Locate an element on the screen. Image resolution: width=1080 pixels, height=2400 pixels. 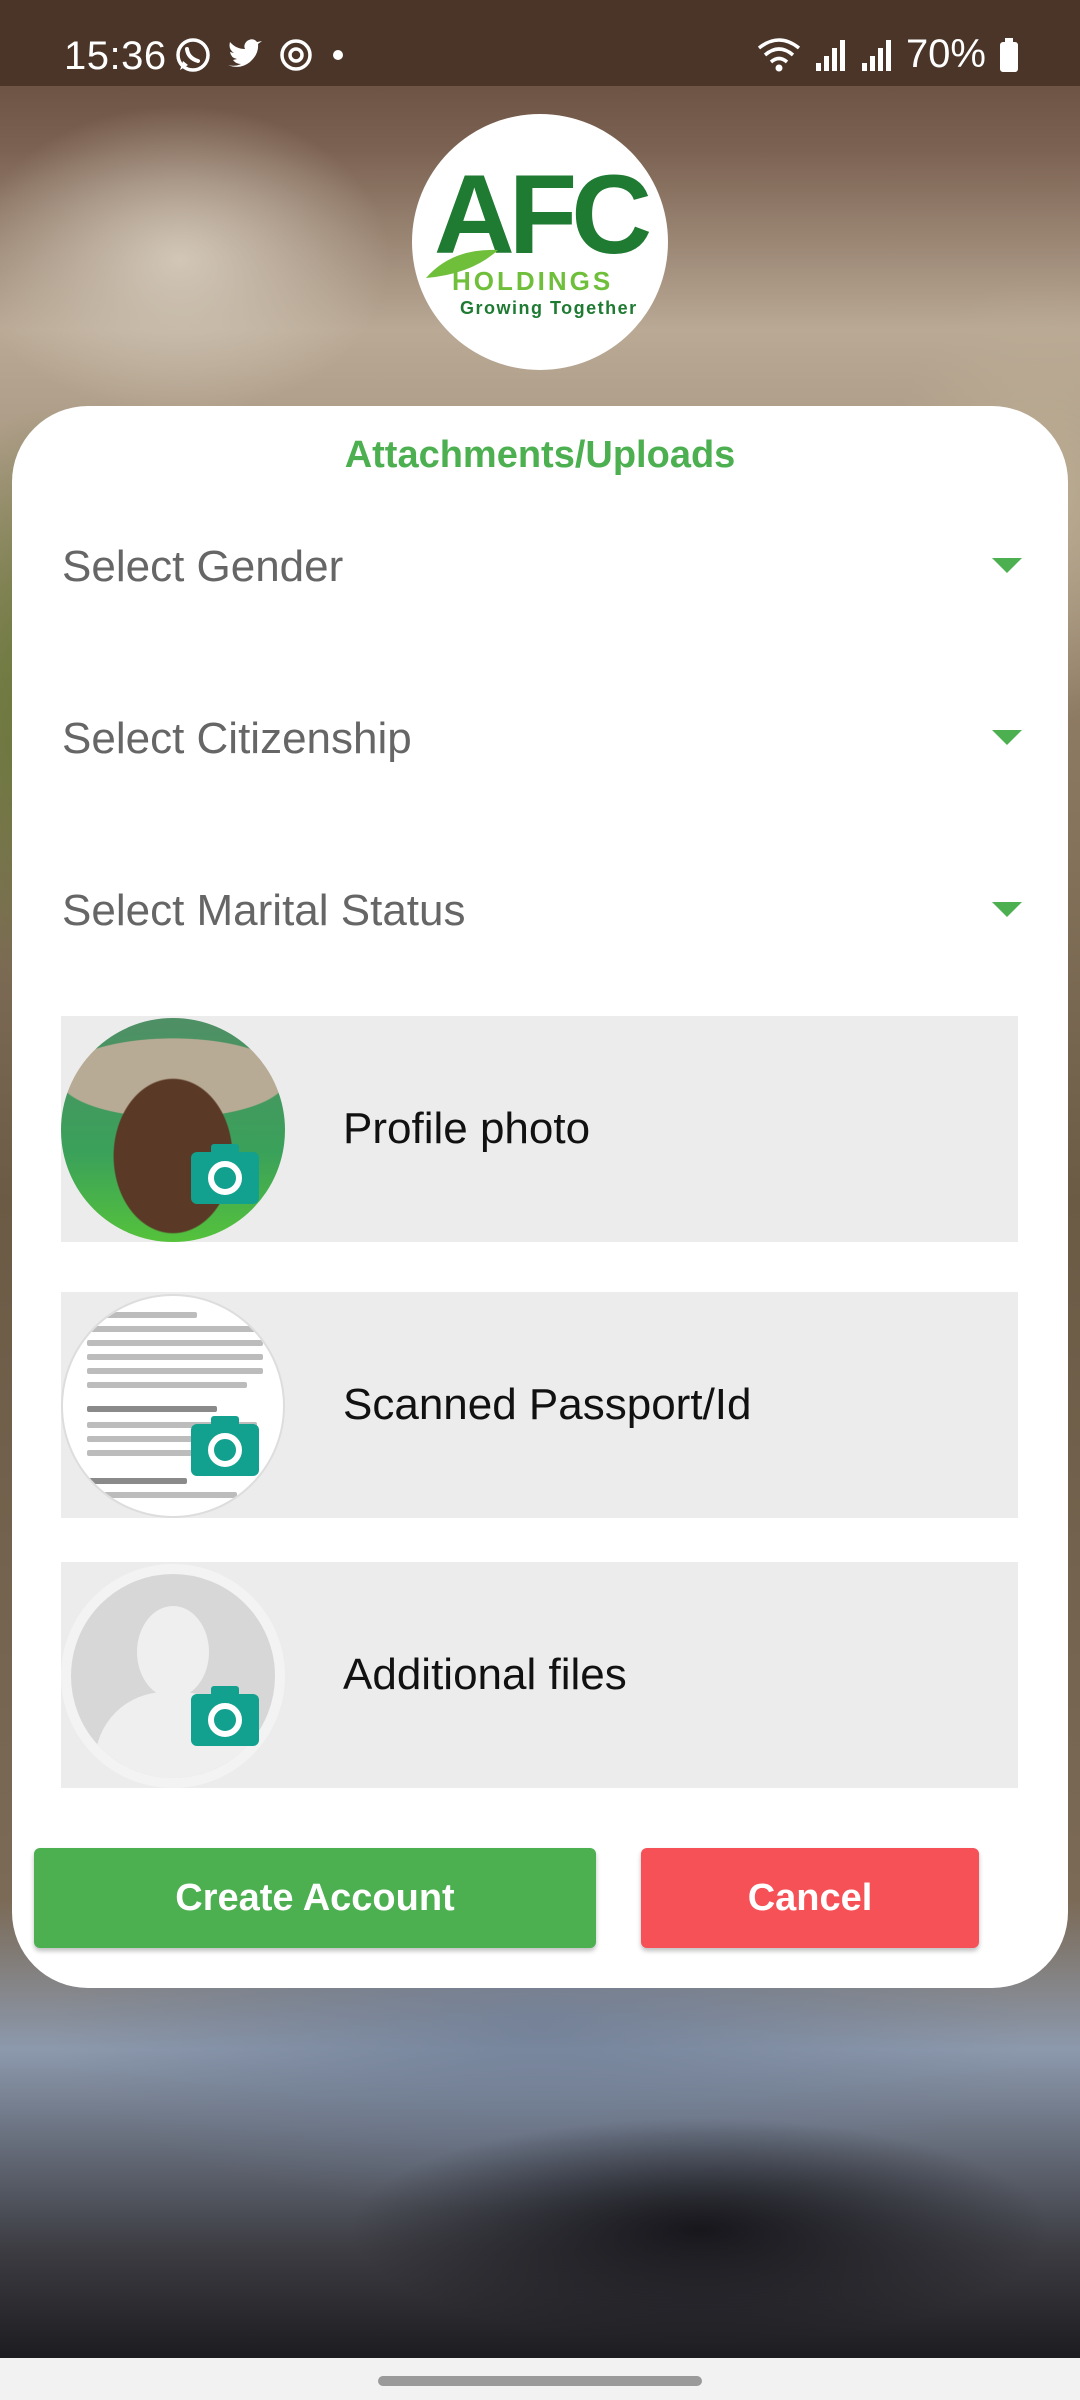
profile-photo-label: Profile photo is located at coordinates (467, 1128).